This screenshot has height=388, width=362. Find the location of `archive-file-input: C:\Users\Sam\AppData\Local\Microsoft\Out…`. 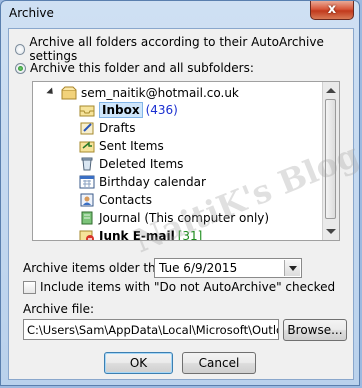

archive-file-input: C:\Users\Sam\AppData\Local\Microsoft\Out… is located at coordinates (151, 329).